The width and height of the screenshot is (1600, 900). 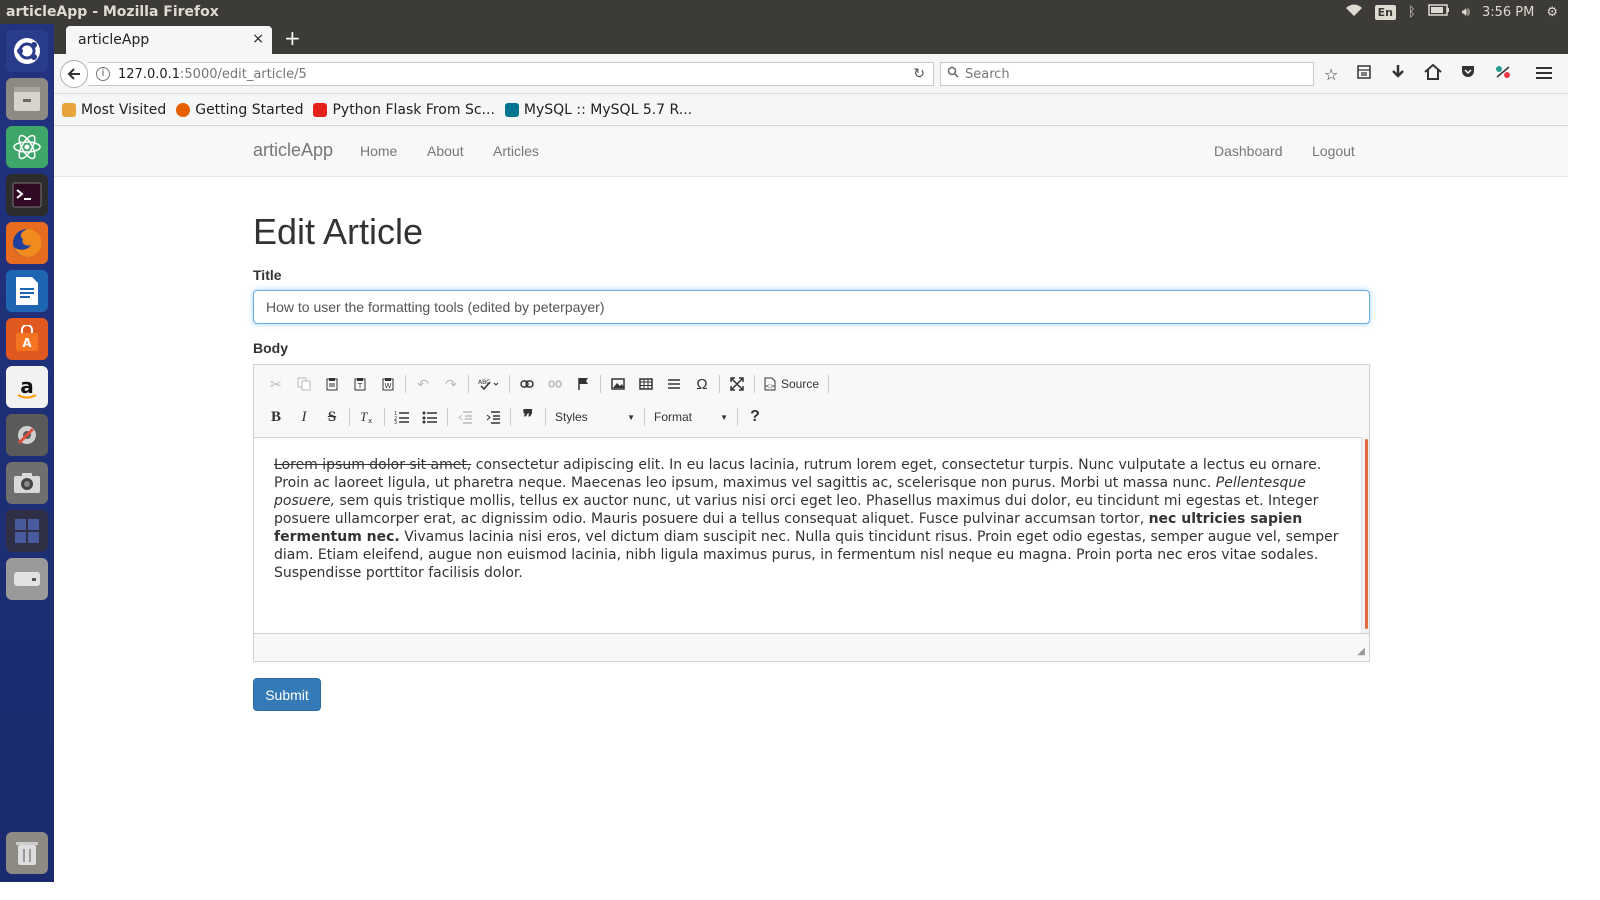 I want to click on mysql-favicon-icon, so click(x=511, y=109).